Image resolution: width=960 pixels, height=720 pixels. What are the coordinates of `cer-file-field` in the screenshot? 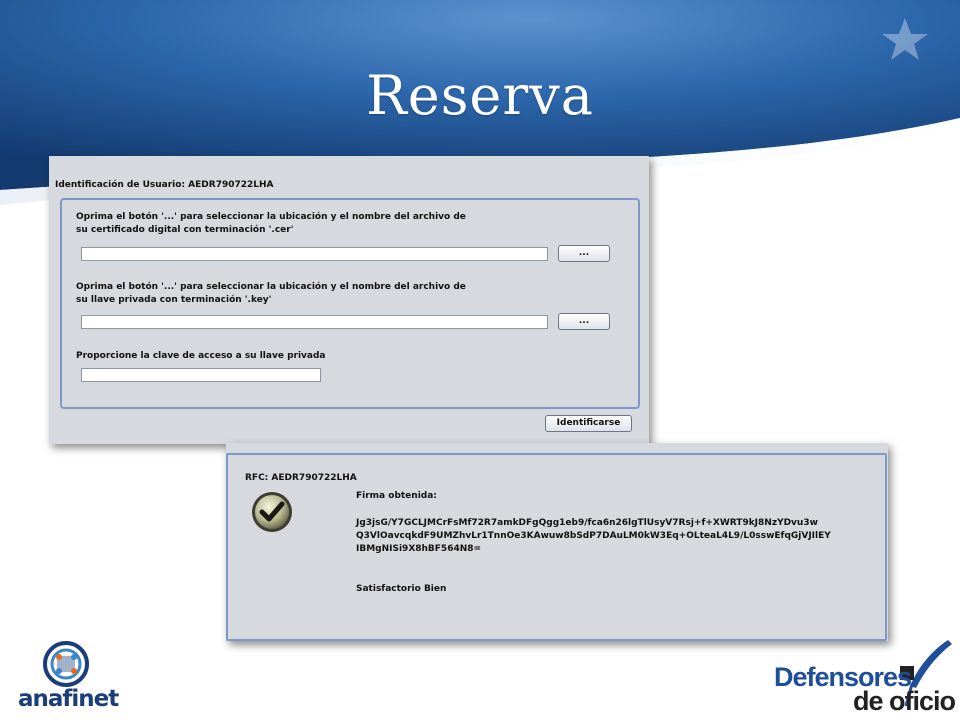 It's located at (314, 254).